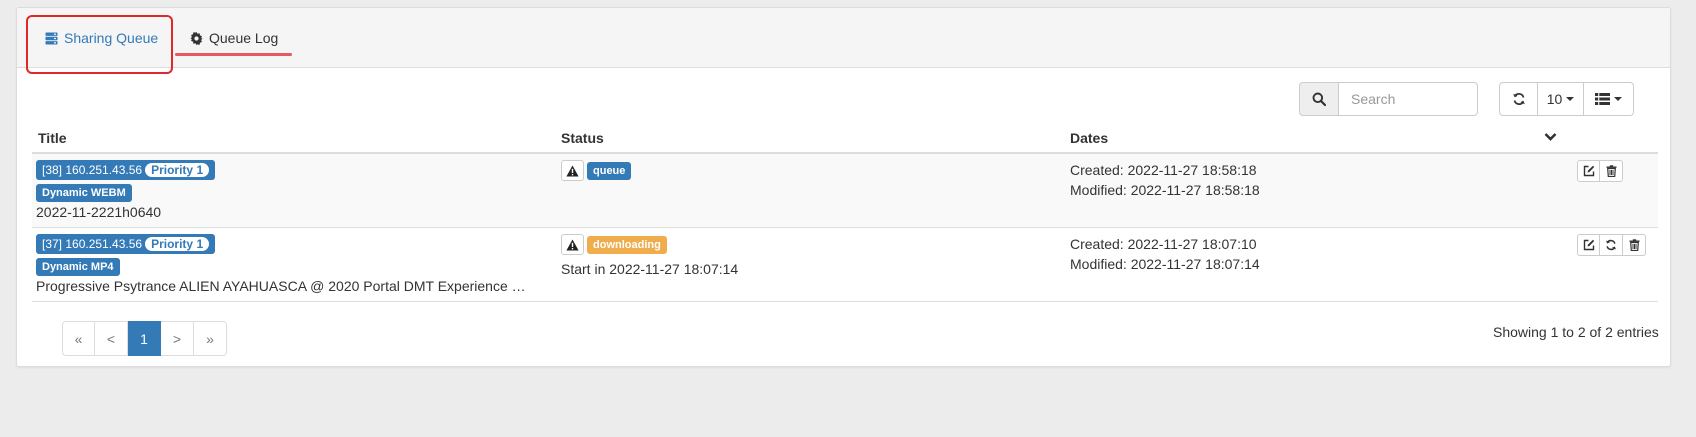 This screenshot has width=1696, height=437. I want to click on retry-button, so click(1611, 245).